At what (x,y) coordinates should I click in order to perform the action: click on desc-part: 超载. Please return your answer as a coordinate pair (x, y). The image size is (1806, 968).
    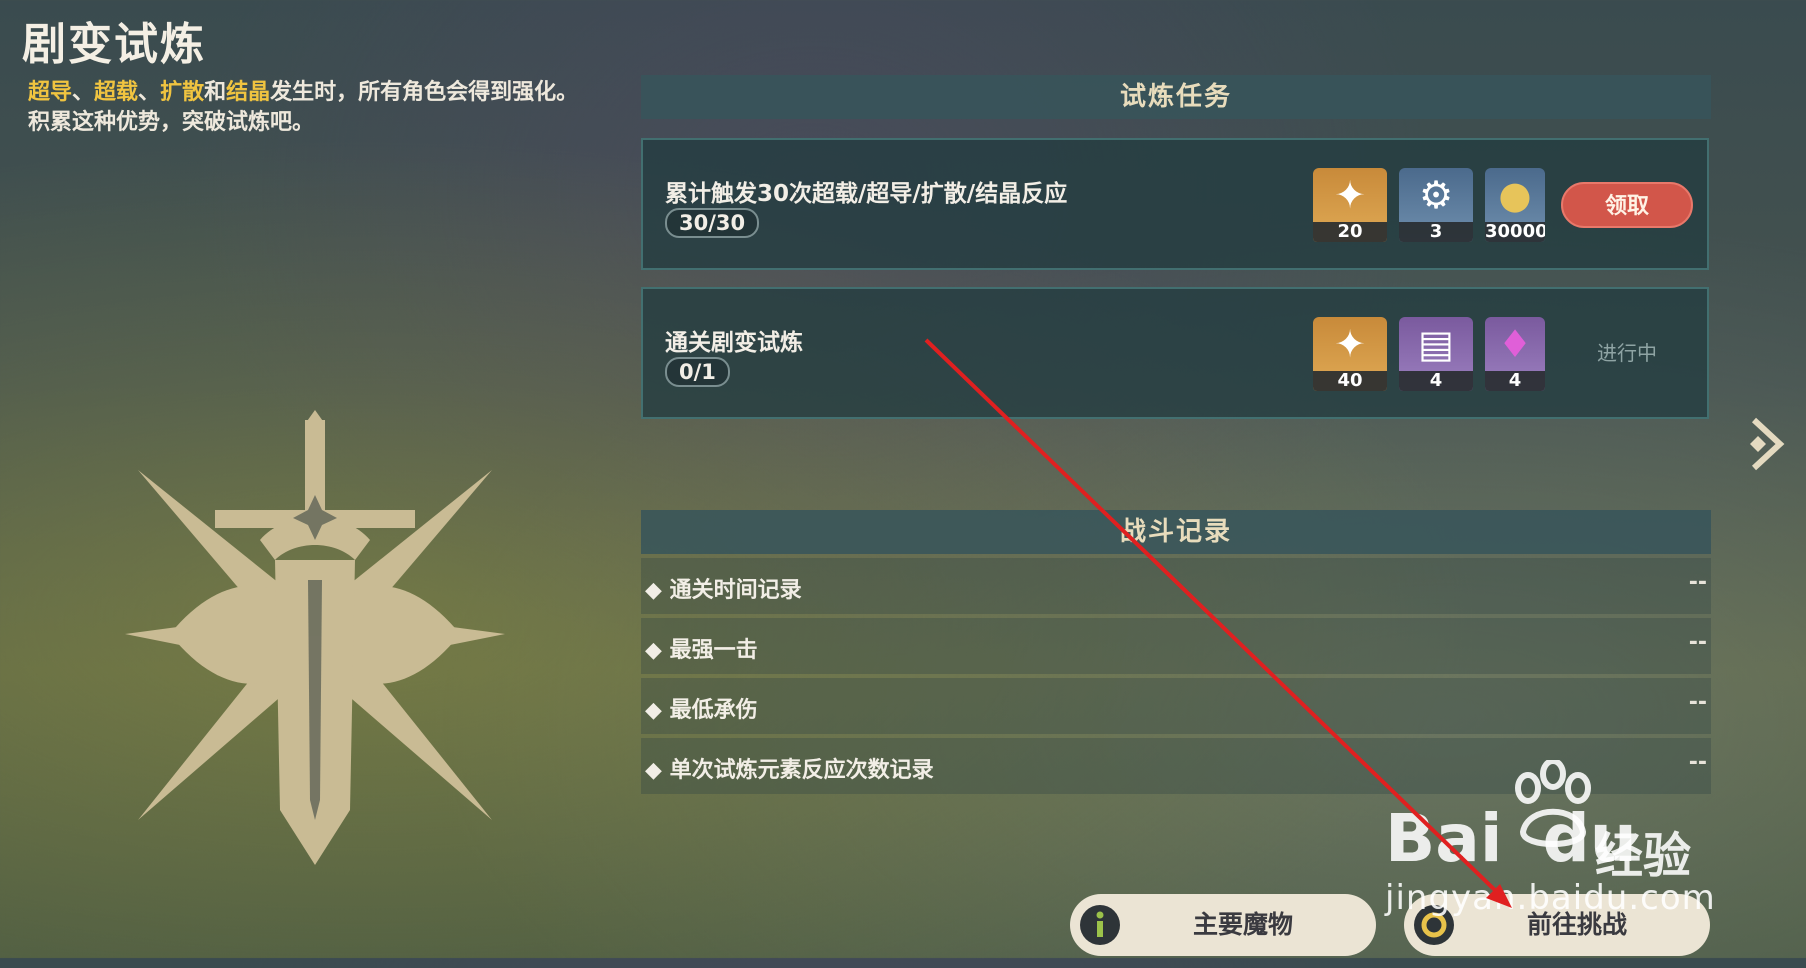
    Looking at the image, I should click on (116, 92).